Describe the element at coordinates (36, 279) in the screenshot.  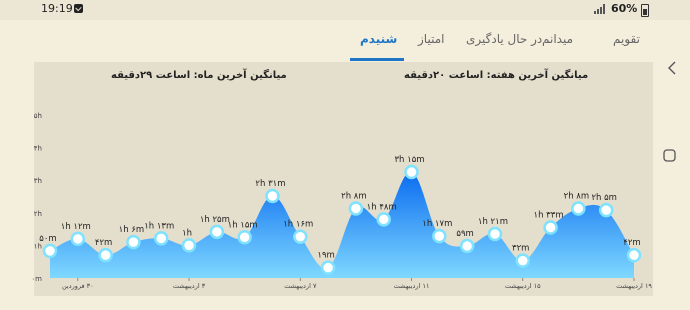
I see `y-tick-label: ۰m` at that location.